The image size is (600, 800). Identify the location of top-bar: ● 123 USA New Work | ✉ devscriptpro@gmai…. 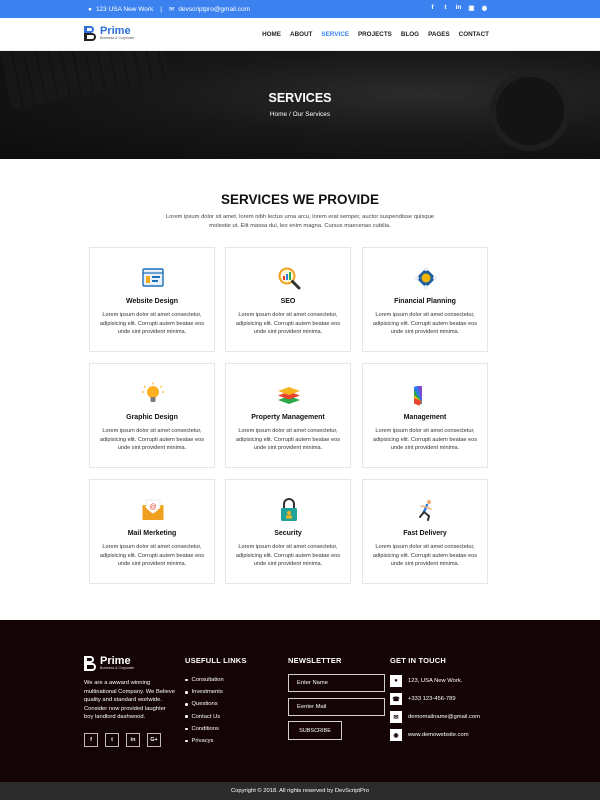
(300, 9).